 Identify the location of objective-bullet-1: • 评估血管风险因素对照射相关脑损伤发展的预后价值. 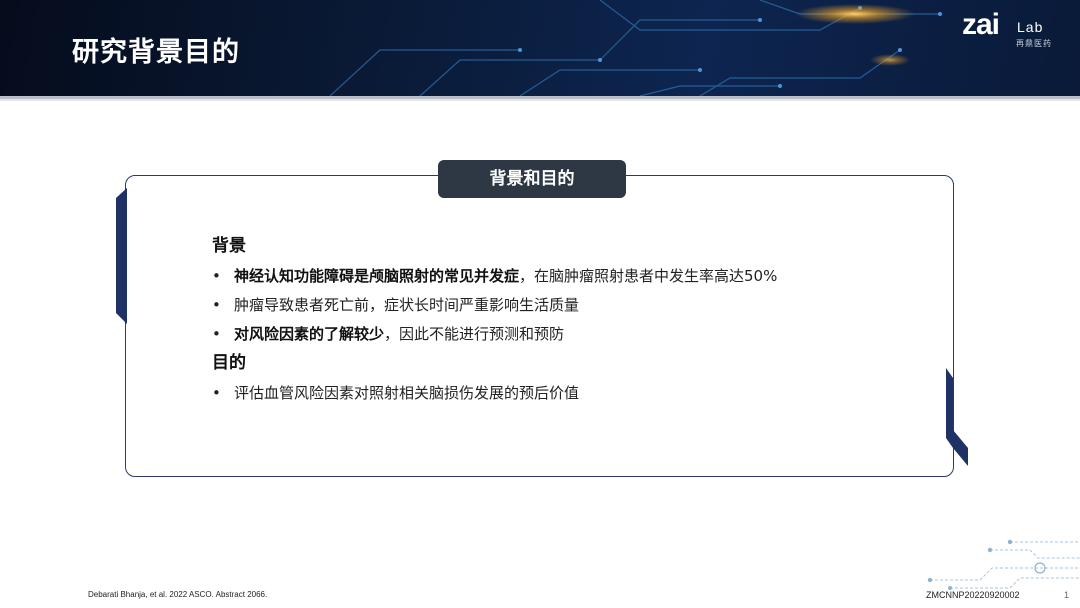
(572, 396).